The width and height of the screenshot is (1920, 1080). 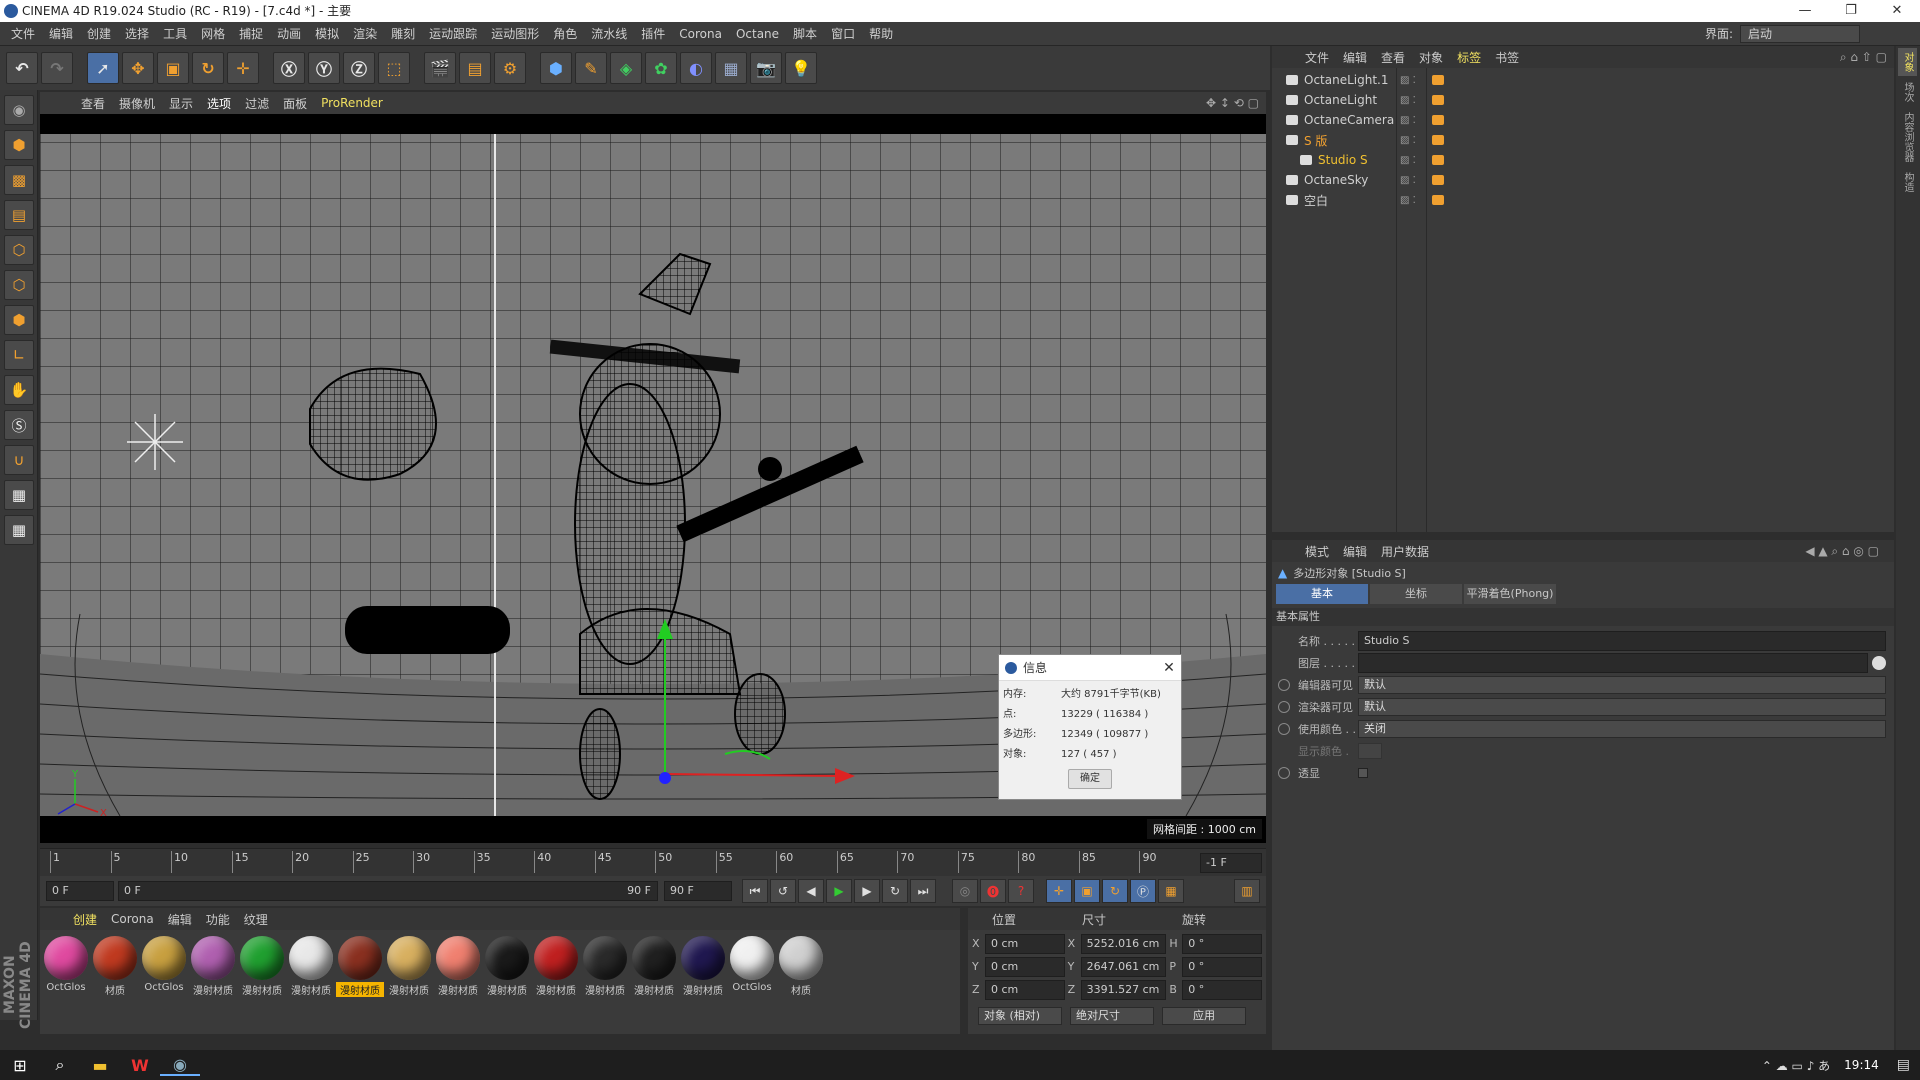 What do you see at coordinates (80, 891) in the screenshot?
I see `start-frame-field: 0 F` at bounding box center [80, 891].